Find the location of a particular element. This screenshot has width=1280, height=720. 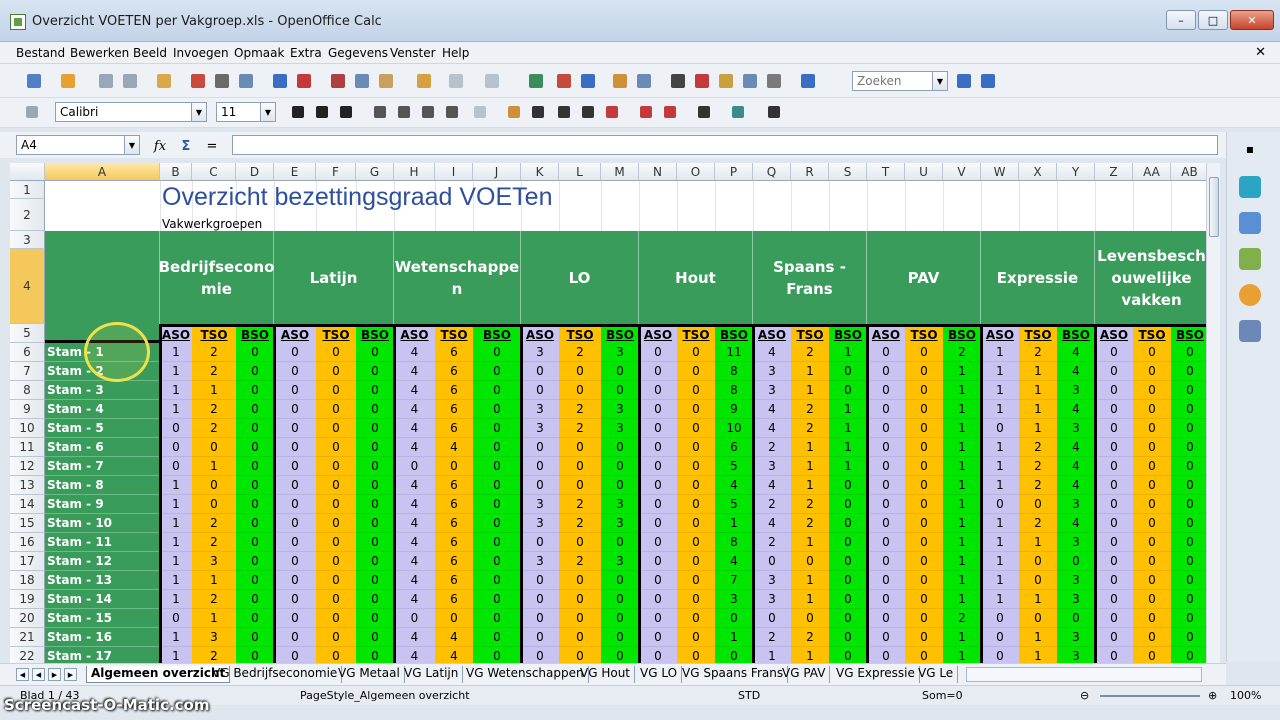

underline-icon is located at coordinates (346, 112).